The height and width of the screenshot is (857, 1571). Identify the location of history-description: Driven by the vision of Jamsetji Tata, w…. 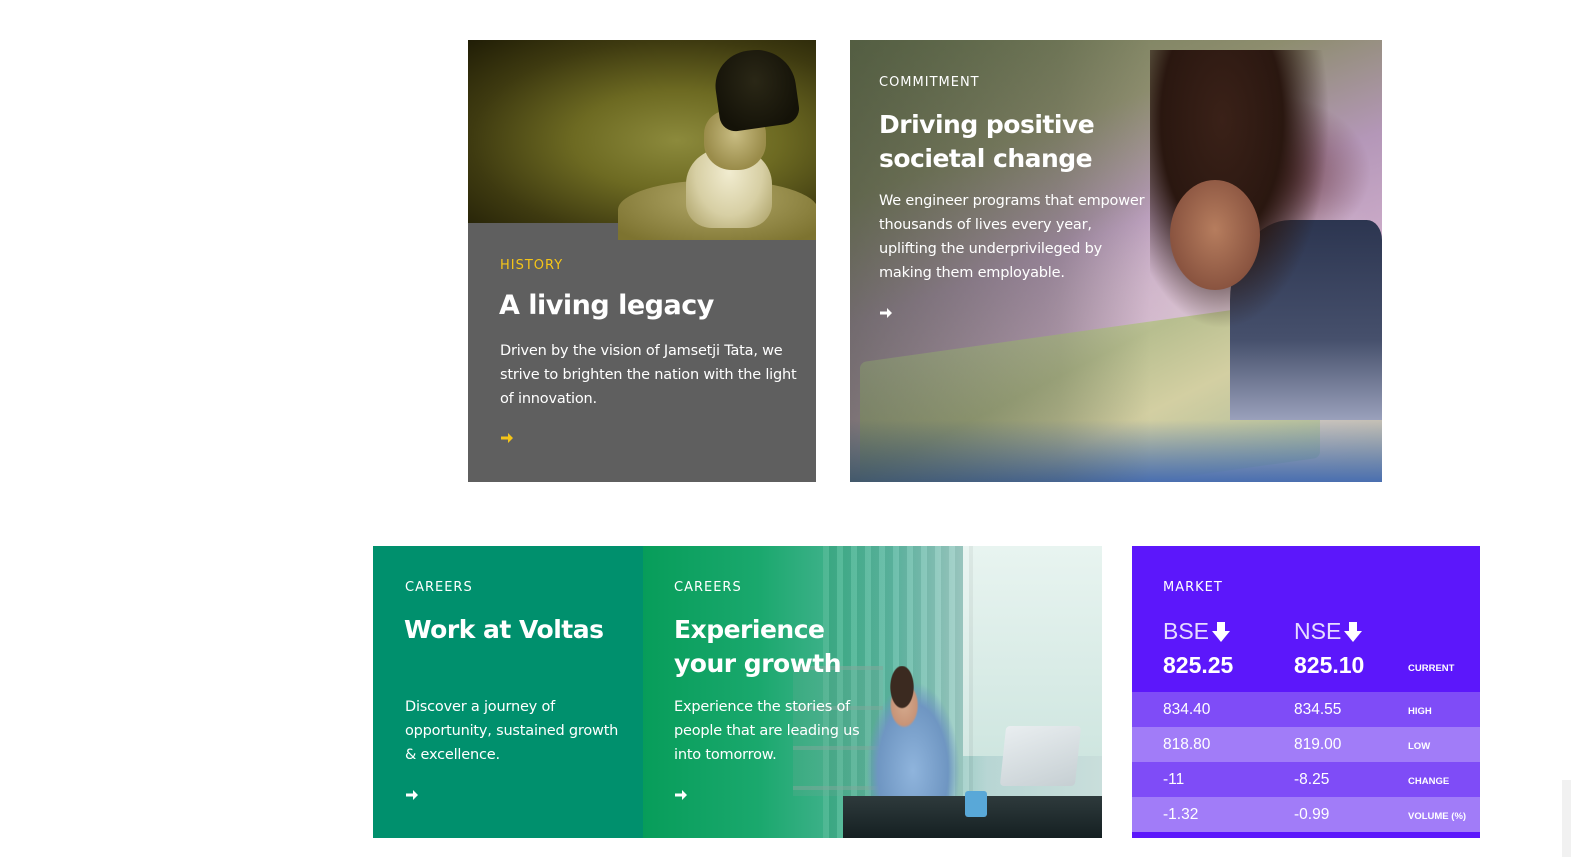
(648, 375).